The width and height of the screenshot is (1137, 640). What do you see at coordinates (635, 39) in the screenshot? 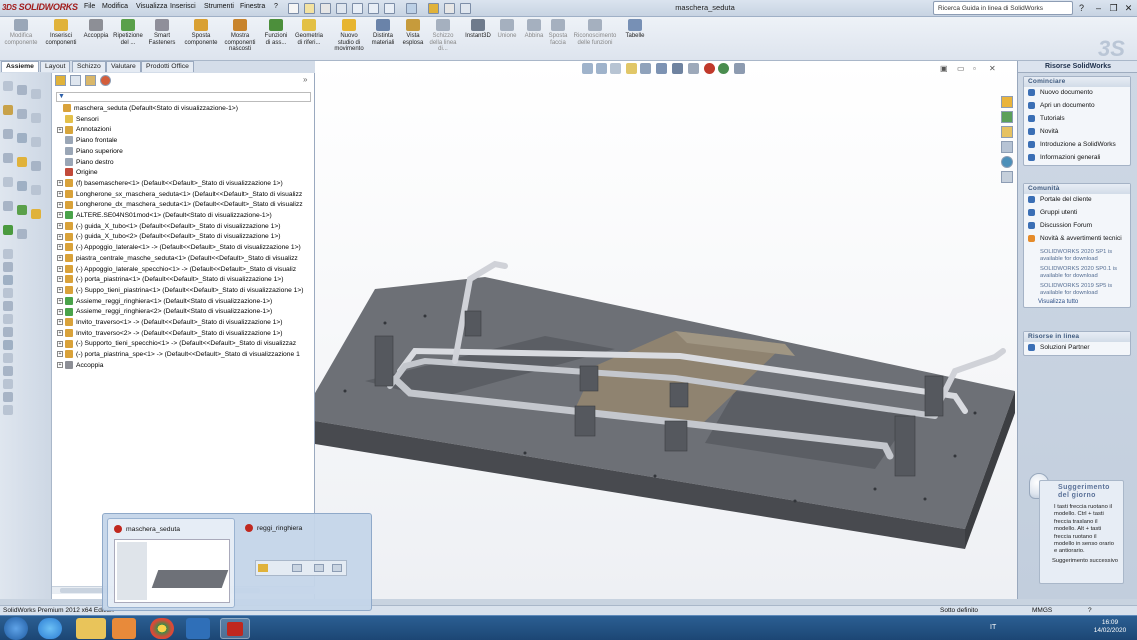
I see `ribbon-button-18: Tabelle` at bounding box center [635, 39].